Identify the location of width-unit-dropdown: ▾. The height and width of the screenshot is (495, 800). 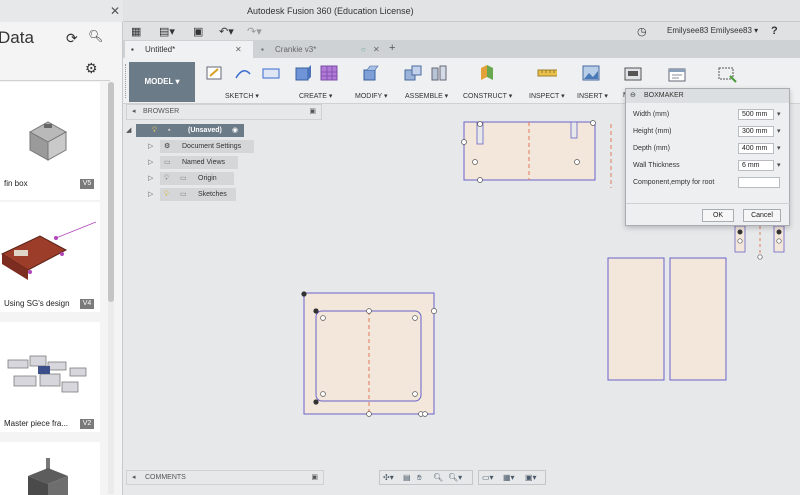
(779, 114).